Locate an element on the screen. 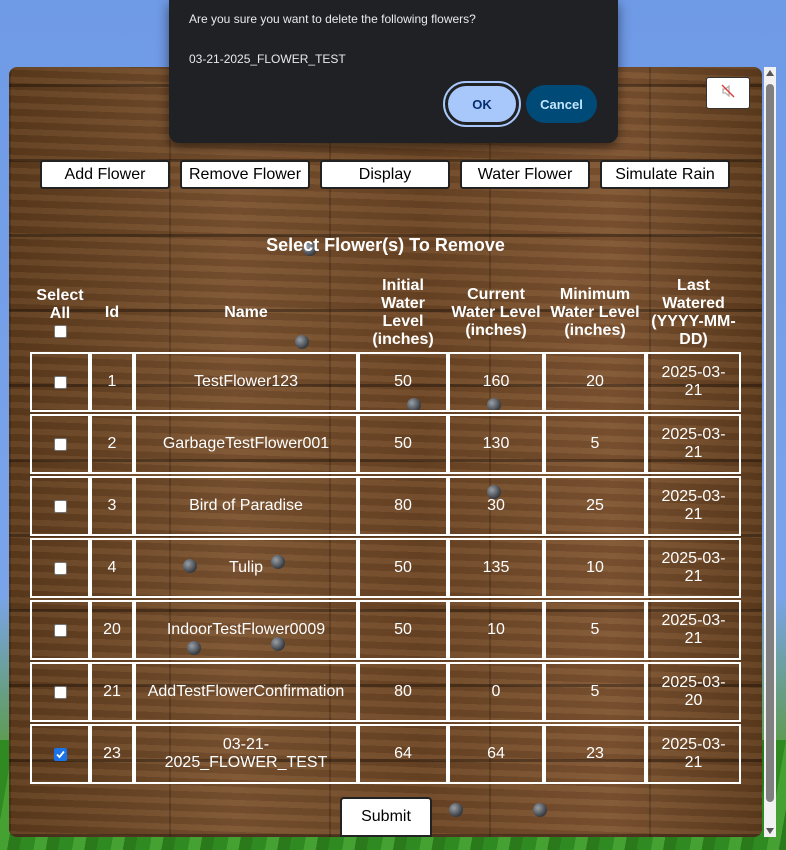 The image size is (786, 850). row-id-cell: 1 is located at coordinates (112, 382).